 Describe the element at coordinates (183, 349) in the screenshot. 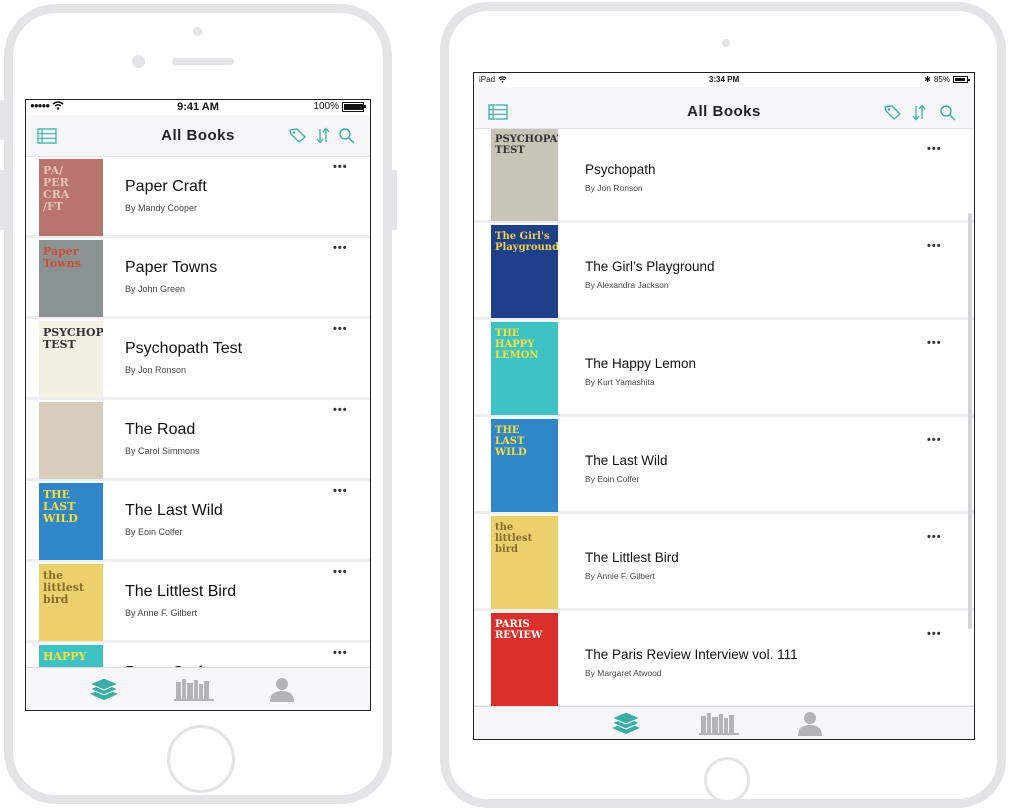

I see `book-title: Psychopath Test` at that location.